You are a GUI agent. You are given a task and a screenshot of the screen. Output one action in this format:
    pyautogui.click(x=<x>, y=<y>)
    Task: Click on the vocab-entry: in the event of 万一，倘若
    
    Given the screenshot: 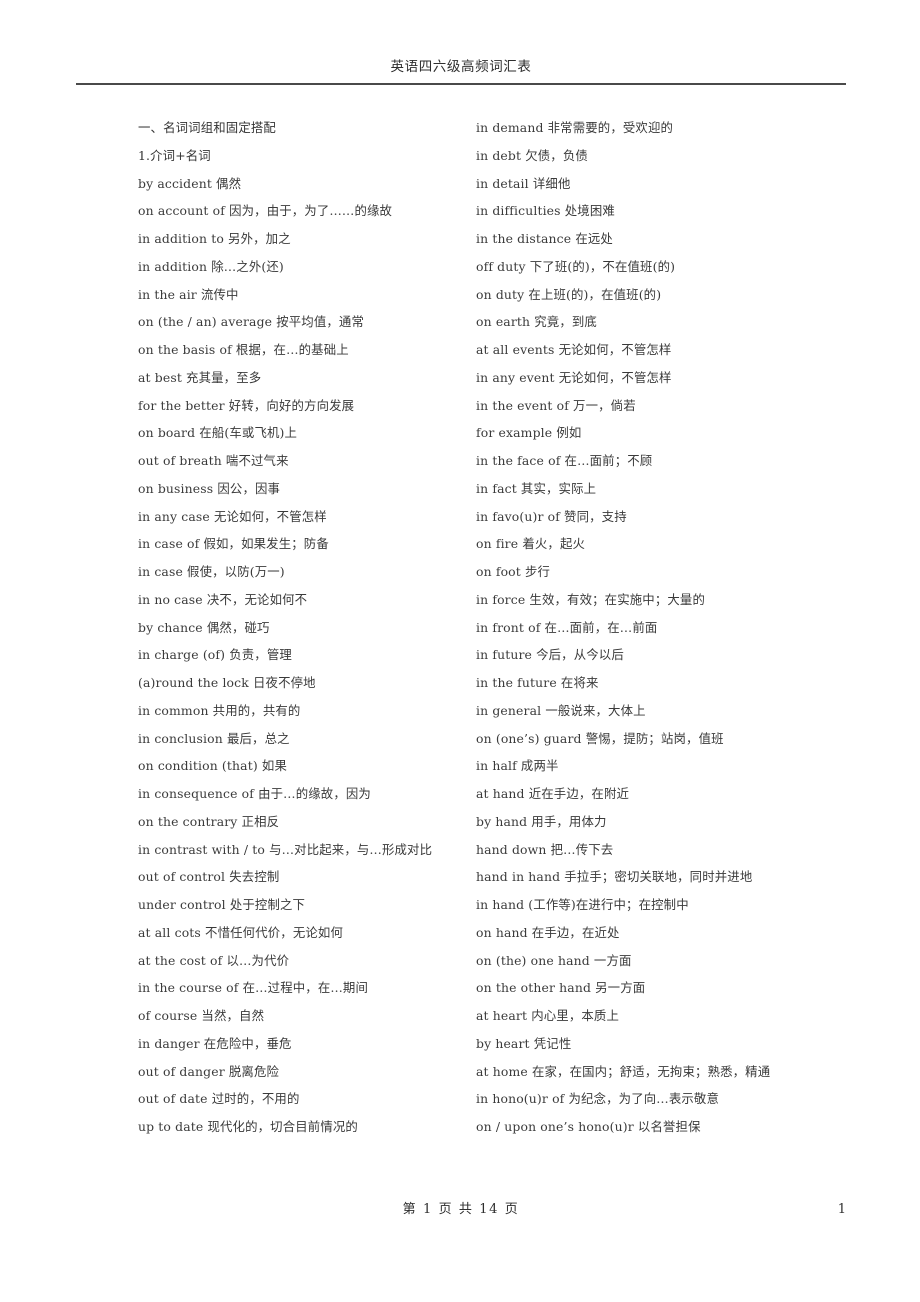 What is the action you would take?
    pyautogui.click(x=556, y=405)
    